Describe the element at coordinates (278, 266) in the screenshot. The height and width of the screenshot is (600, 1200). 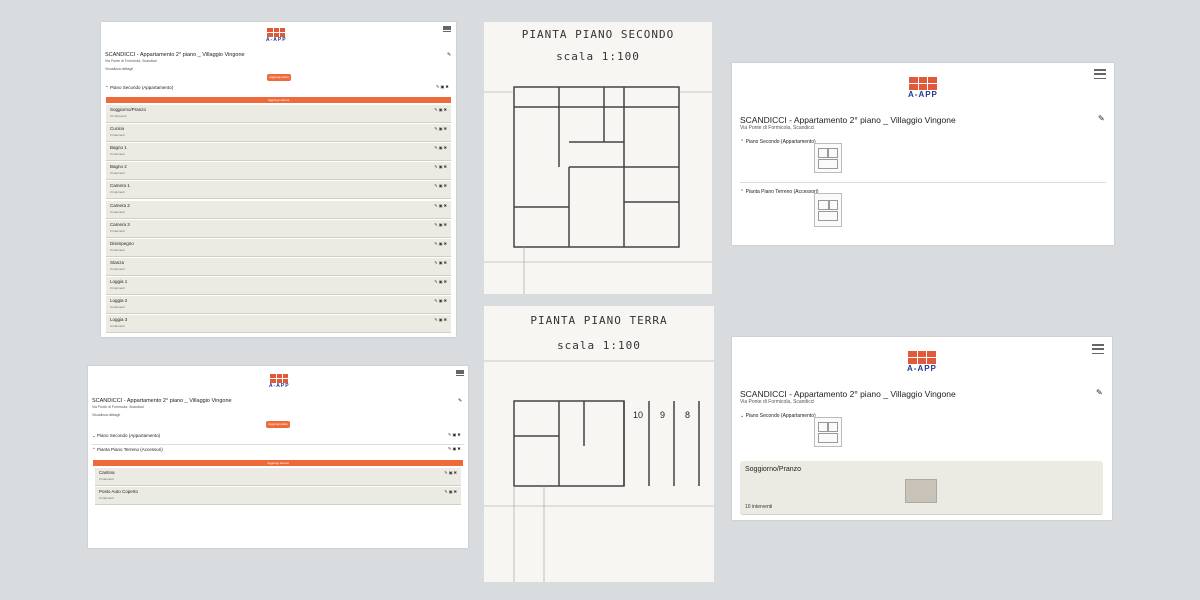
I see `room-row: Stanza 3 interventi ✎ ▣ ✖` at that location.